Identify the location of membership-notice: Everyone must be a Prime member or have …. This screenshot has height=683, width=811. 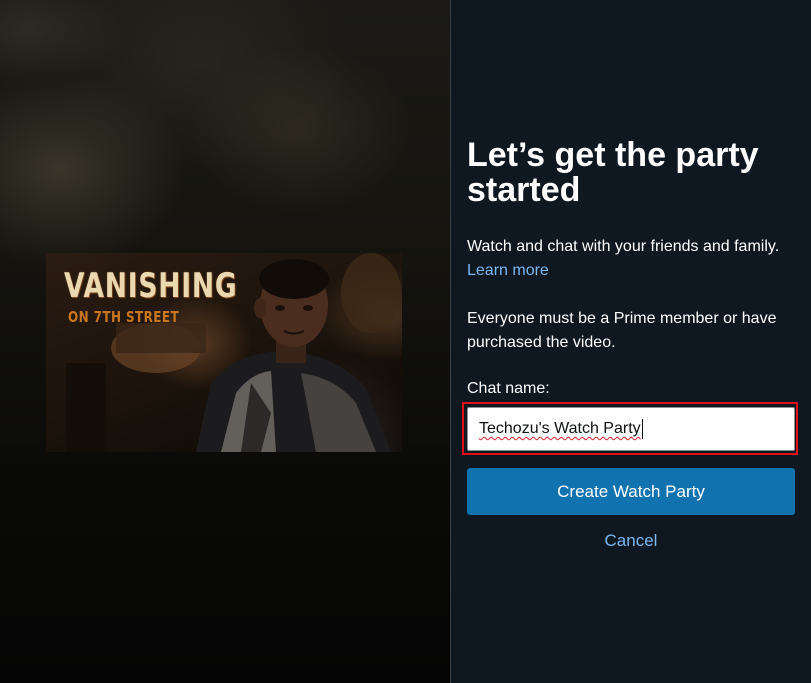
(622, 330).